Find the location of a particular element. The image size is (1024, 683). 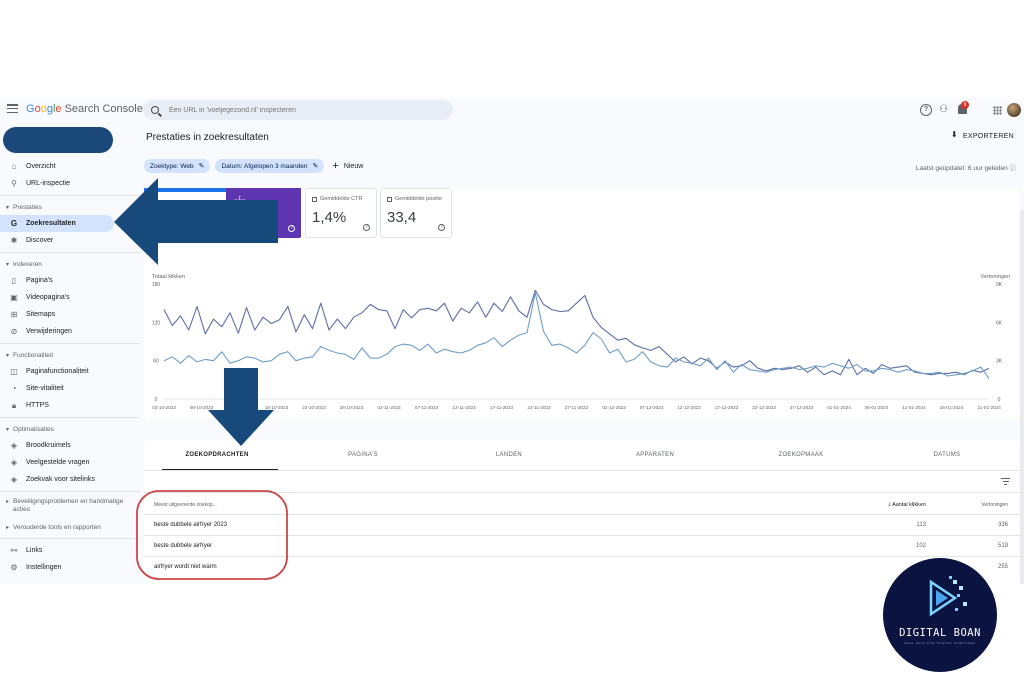

x-tick-label: 02-12-2023 is located at coordinates (614, 407).